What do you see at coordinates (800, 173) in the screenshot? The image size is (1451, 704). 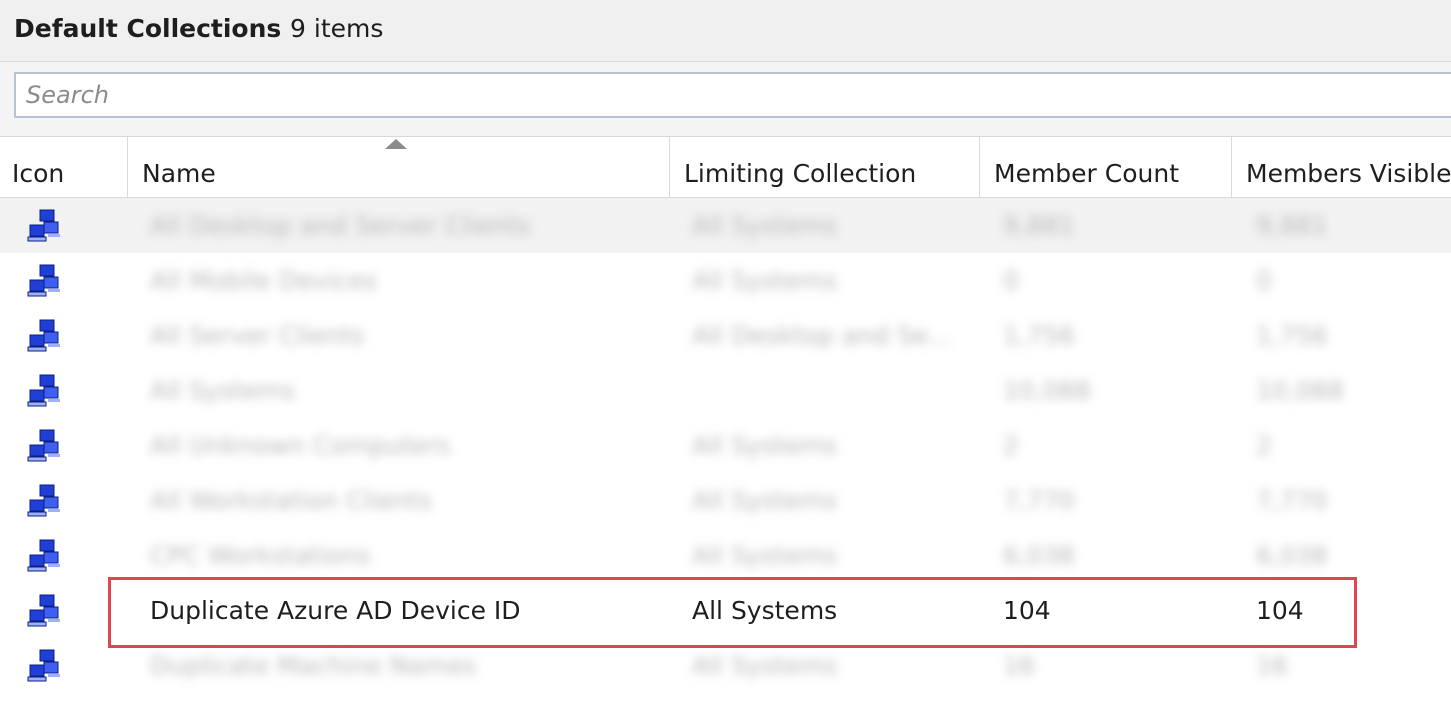 I see `column-header-label: Limiting Collection` at bounding box center [800, 173].